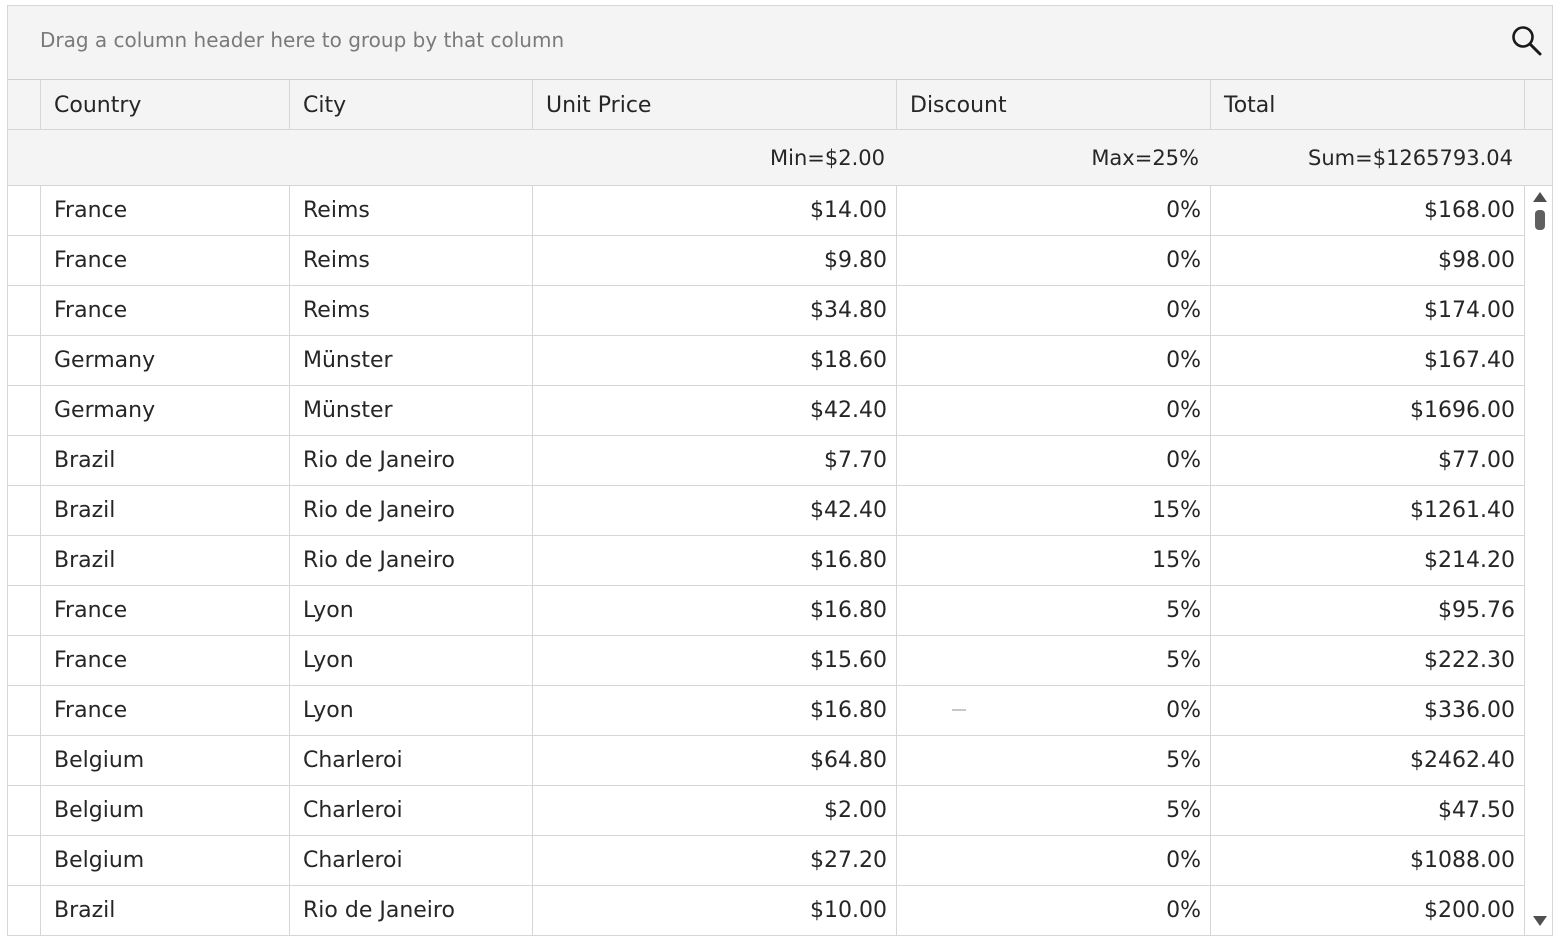  I want to click on table-row: Brazil Rio de Janeiro $42.40 15% $1261.40, so click(766, 511).